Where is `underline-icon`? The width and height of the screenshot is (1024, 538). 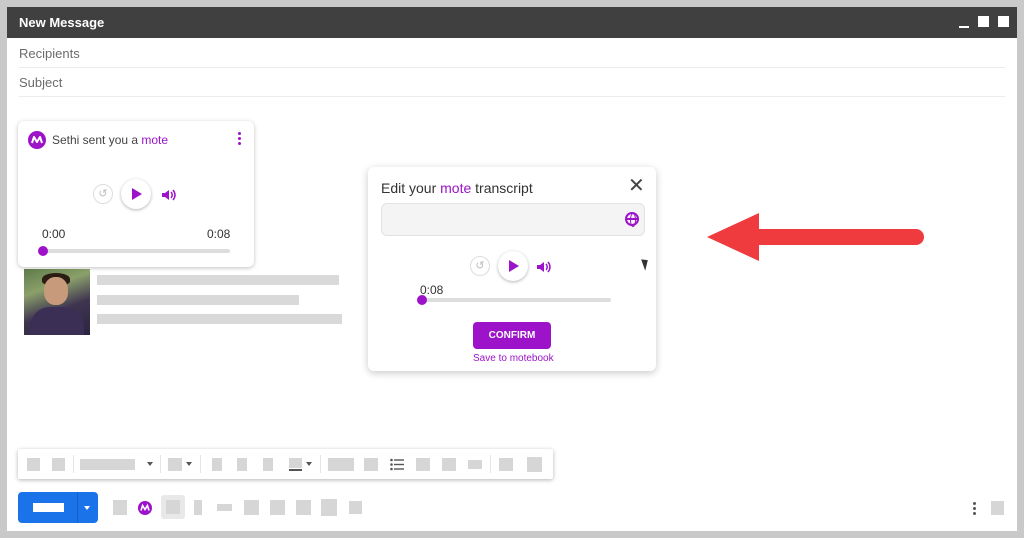 underline-icon is located at coordinates (268, 464).